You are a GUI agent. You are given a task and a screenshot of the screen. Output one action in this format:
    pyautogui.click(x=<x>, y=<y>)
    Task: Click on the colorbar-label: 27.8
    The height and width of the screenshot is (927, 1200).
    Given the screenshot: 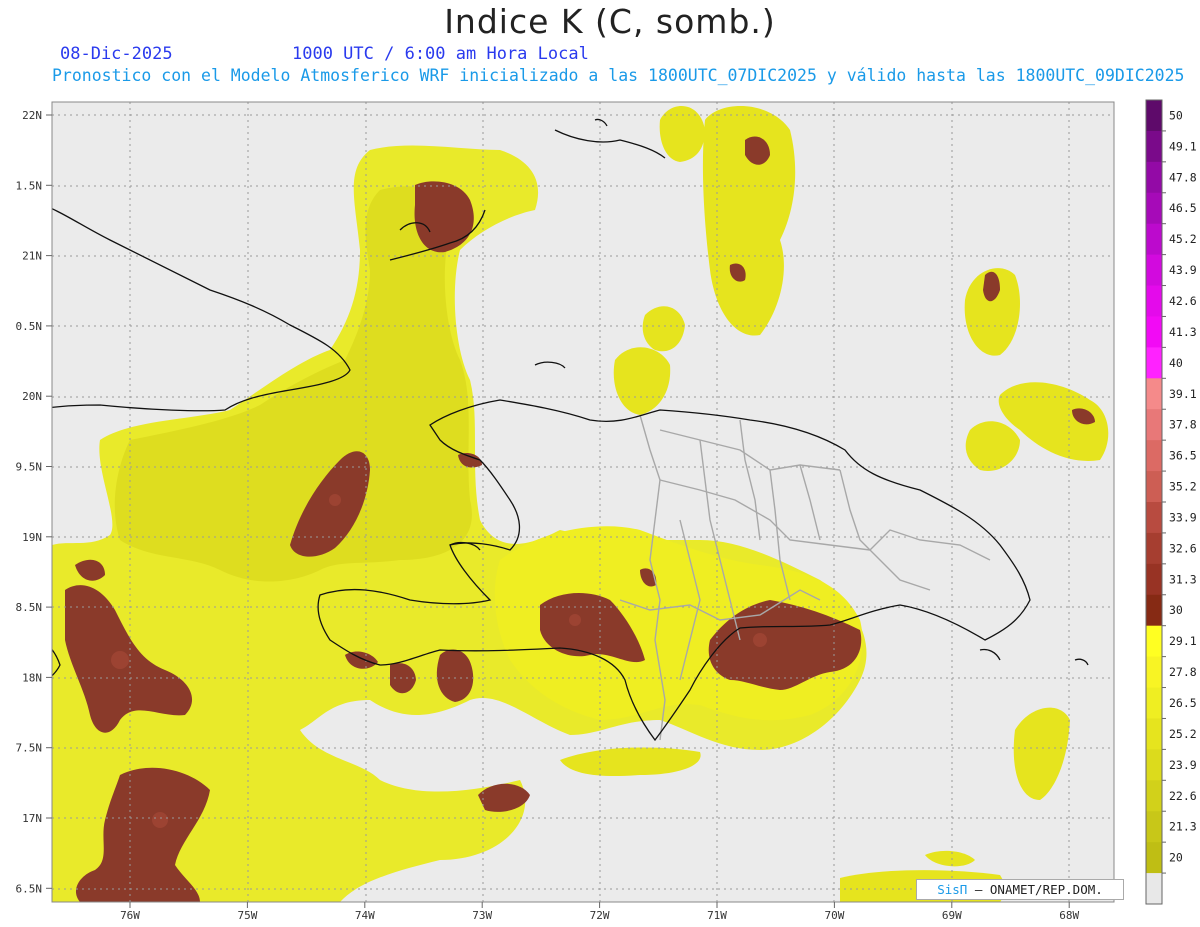 What is the action you would take?
    pyautogui.click(x=1183, y=672)
    